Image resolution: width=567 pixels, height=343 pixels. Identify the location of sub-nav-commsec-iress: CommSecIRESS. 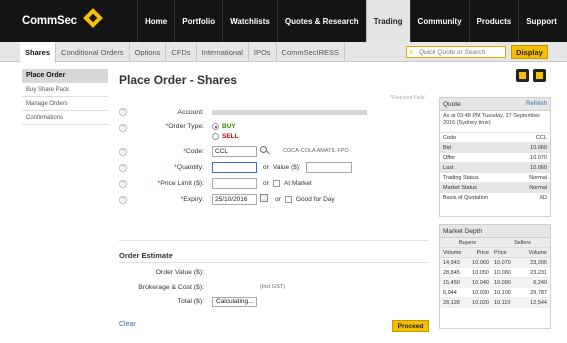
(311, 52).